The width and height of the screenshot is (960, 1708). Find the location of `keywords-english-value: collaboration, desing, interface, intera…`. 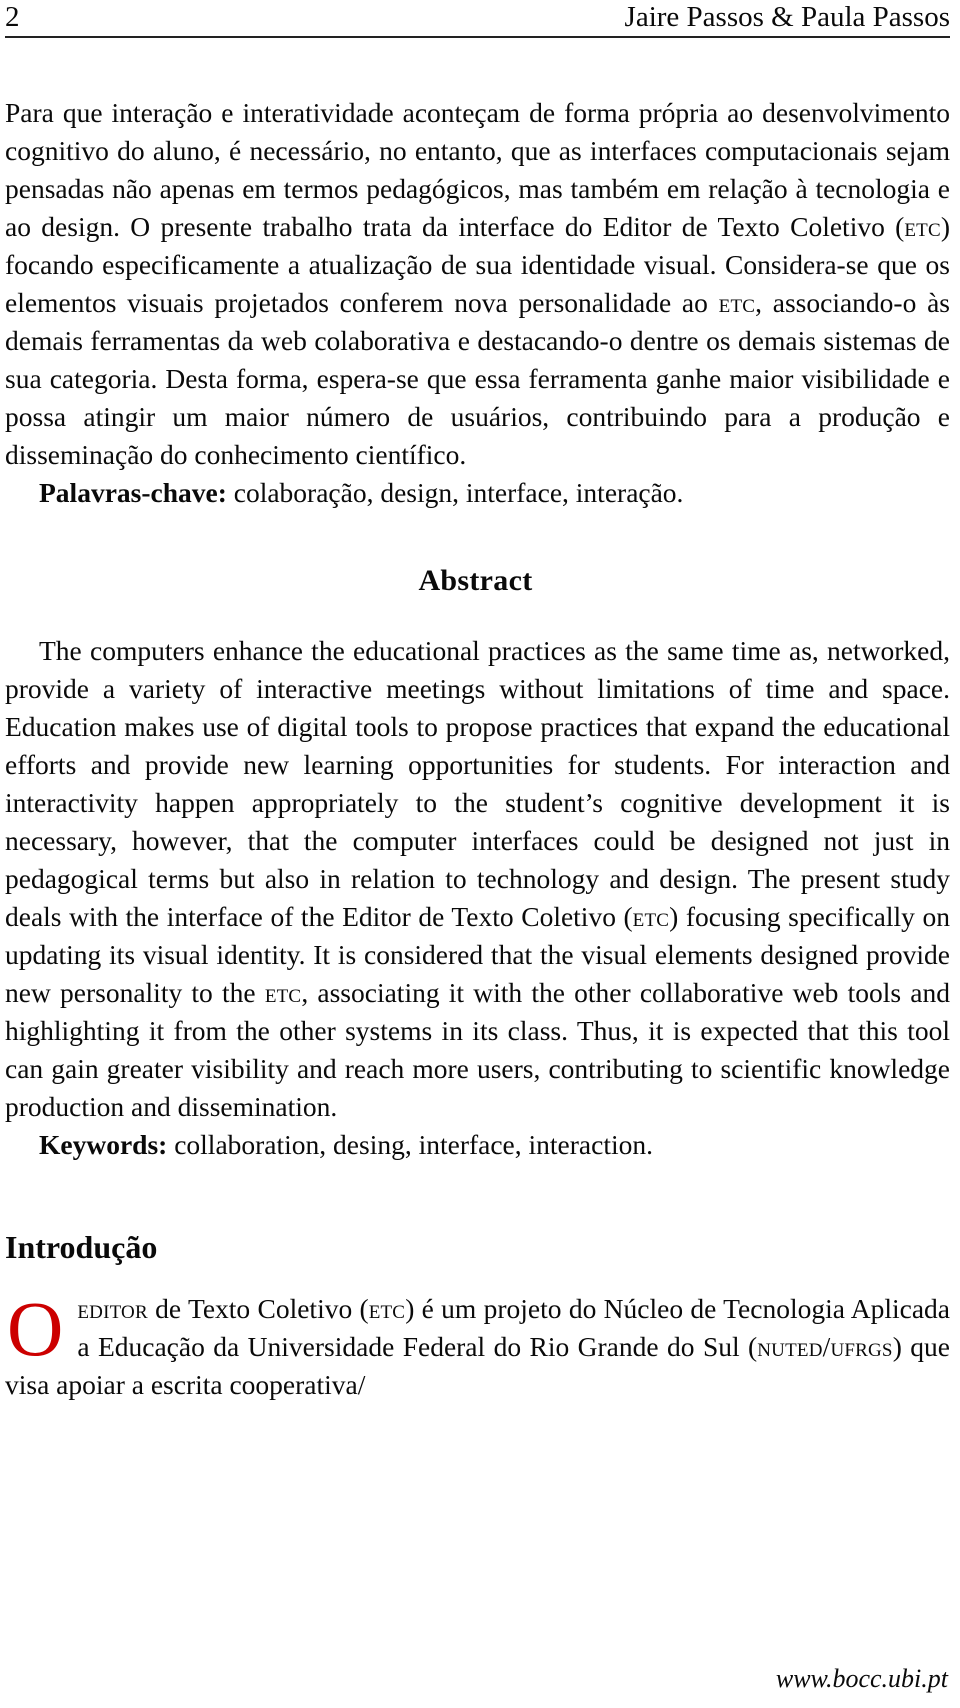

keywords-english-value: collaboration, desing, interface, intera… is located at coordinates (413, 1145).